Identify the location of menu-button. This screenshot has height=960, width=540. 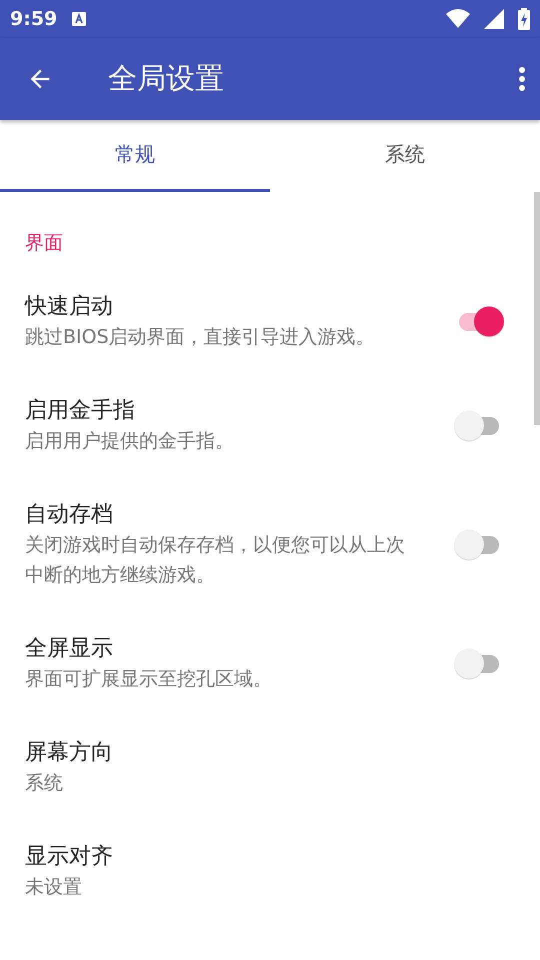
(522, 79).